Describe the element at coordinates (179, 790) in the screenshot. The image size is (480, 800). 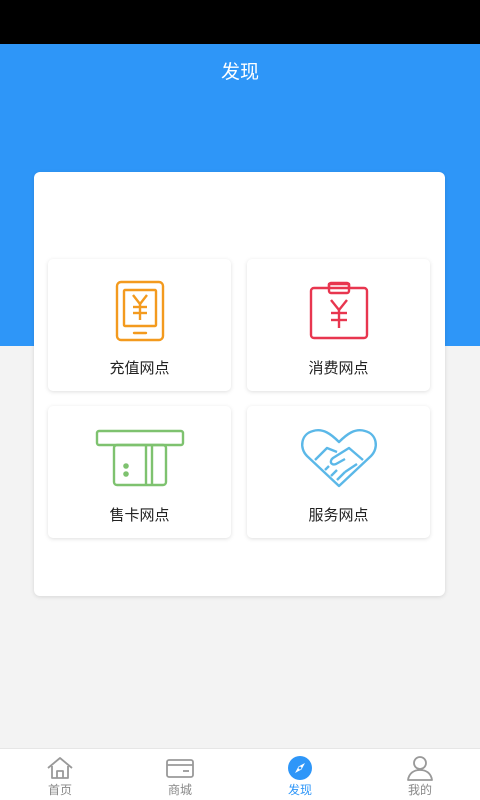
I see `tab-label: 商城` at that location.